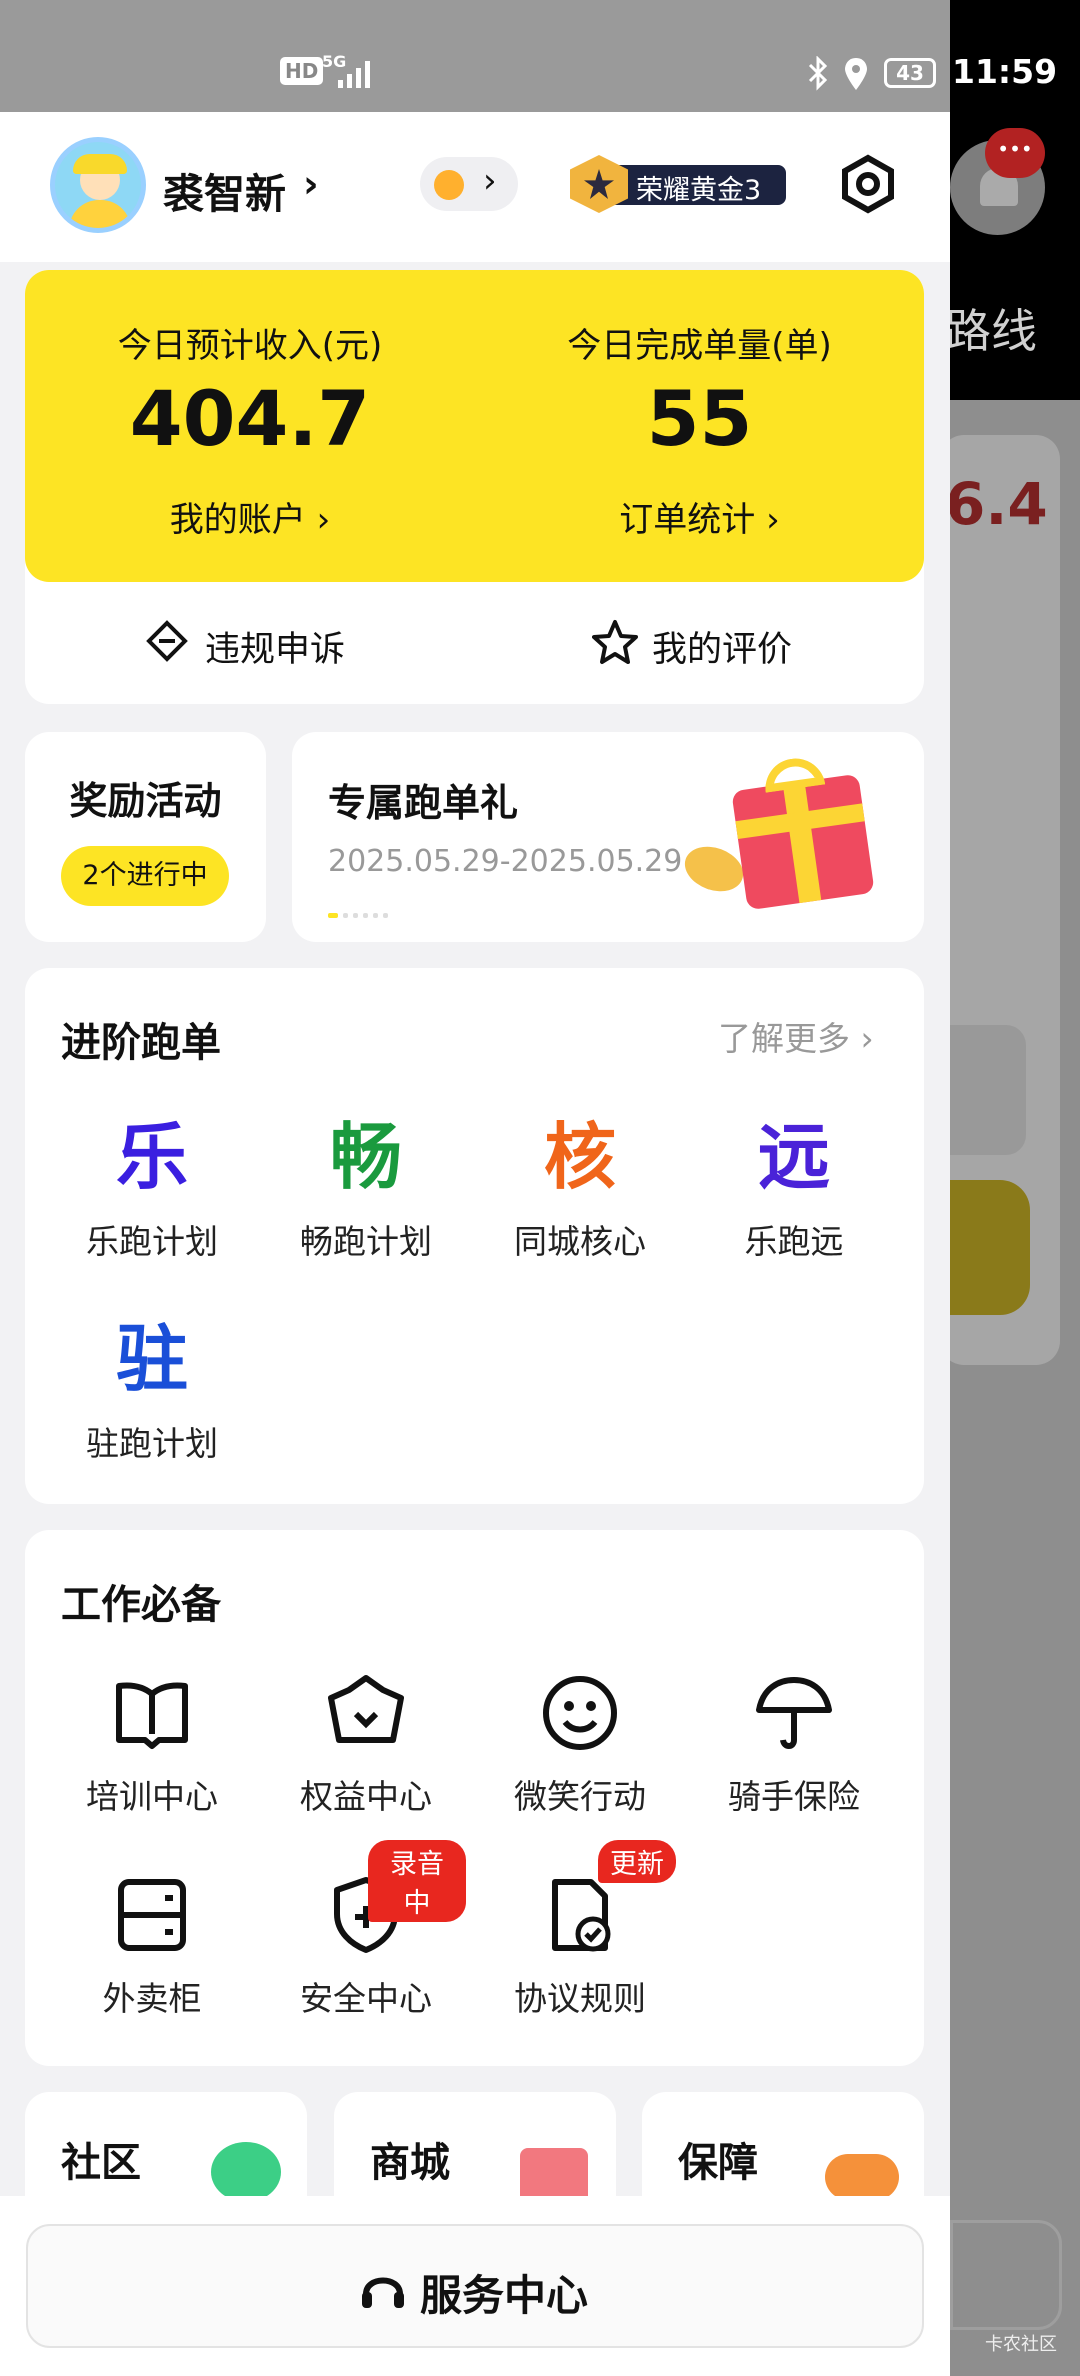 This screenshot has height=2376, width=1080. What do you see at coordinates (152, 1796) in the screenshot?
I see `tool-training-label: 培训中心` at bounding box center [152, 1796].